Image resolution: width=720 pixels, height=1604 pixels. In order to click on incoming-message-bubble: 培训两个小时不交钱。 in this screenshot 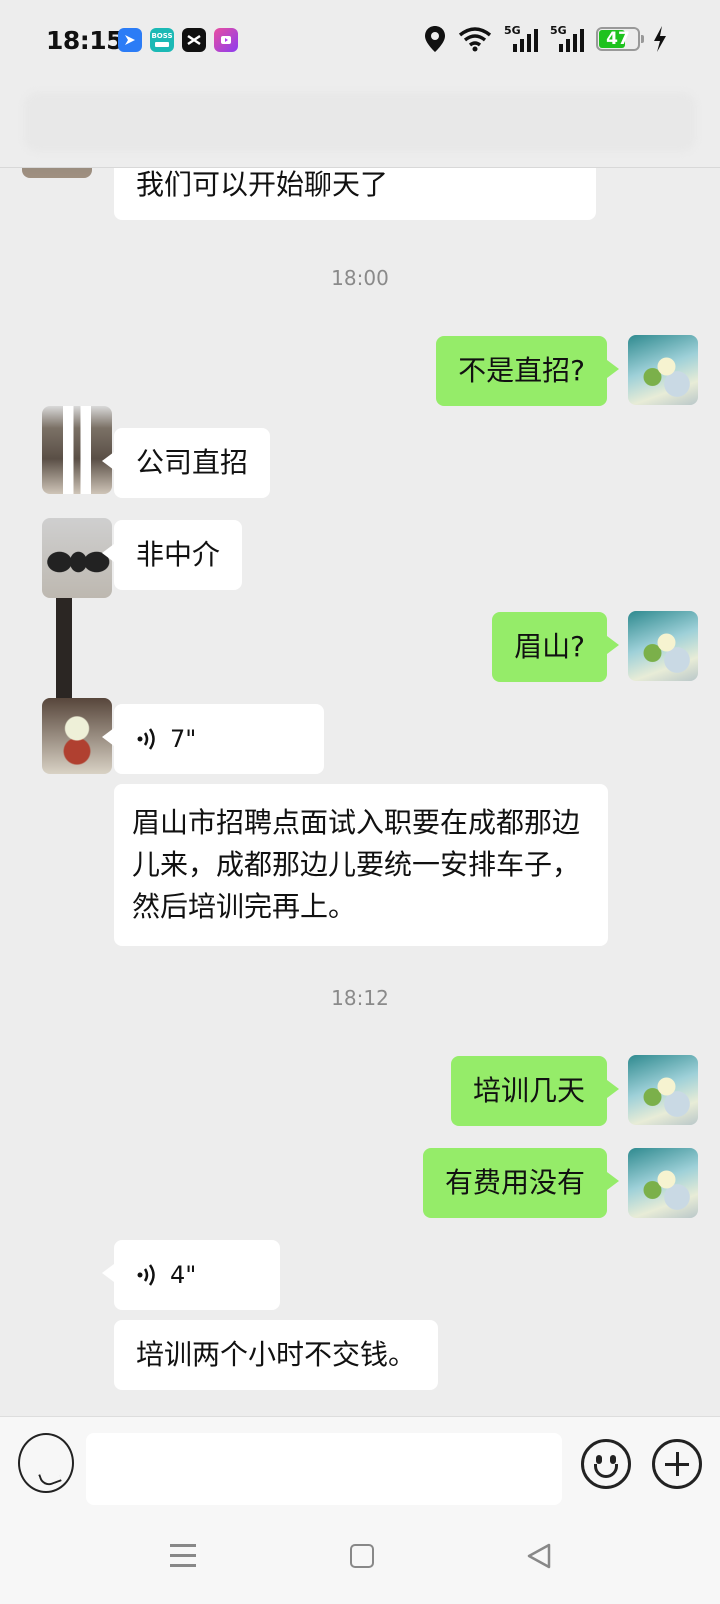, I will do `click(276, 1355)`.